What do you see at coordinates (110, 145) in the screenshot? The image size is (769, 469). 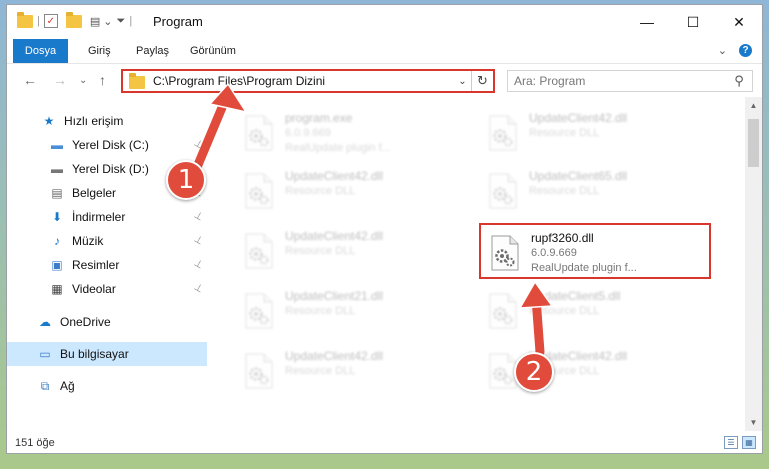 I see `sidebar-item-label: Yerel Disk (C:)` at bounding box center [110, 145].